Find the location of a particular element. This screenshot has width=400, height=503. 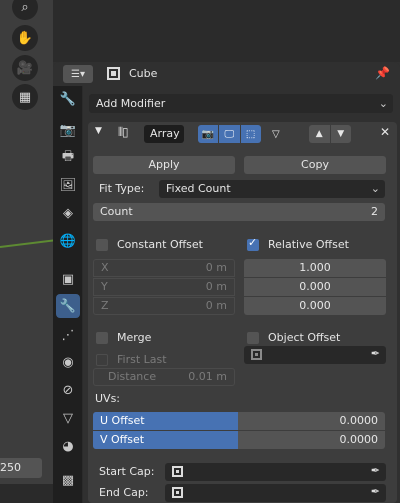

v-offset-label: V Offset is located at coordinates (122, 439).